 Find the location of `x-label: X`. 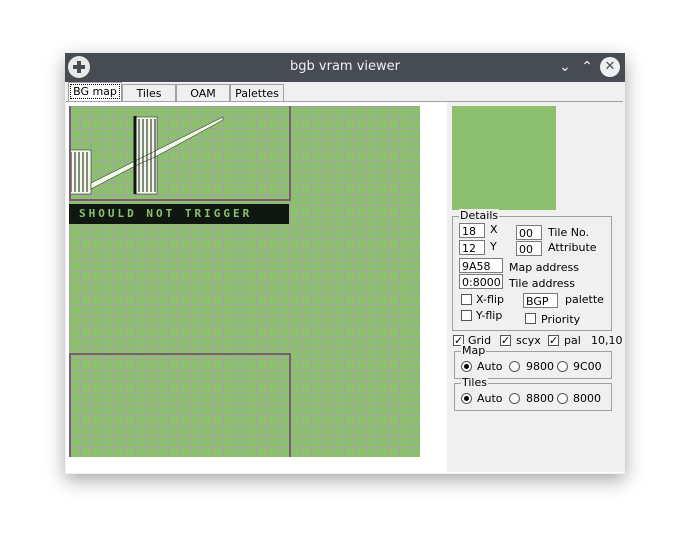

x-label: X is located at coordinates (494, 229).